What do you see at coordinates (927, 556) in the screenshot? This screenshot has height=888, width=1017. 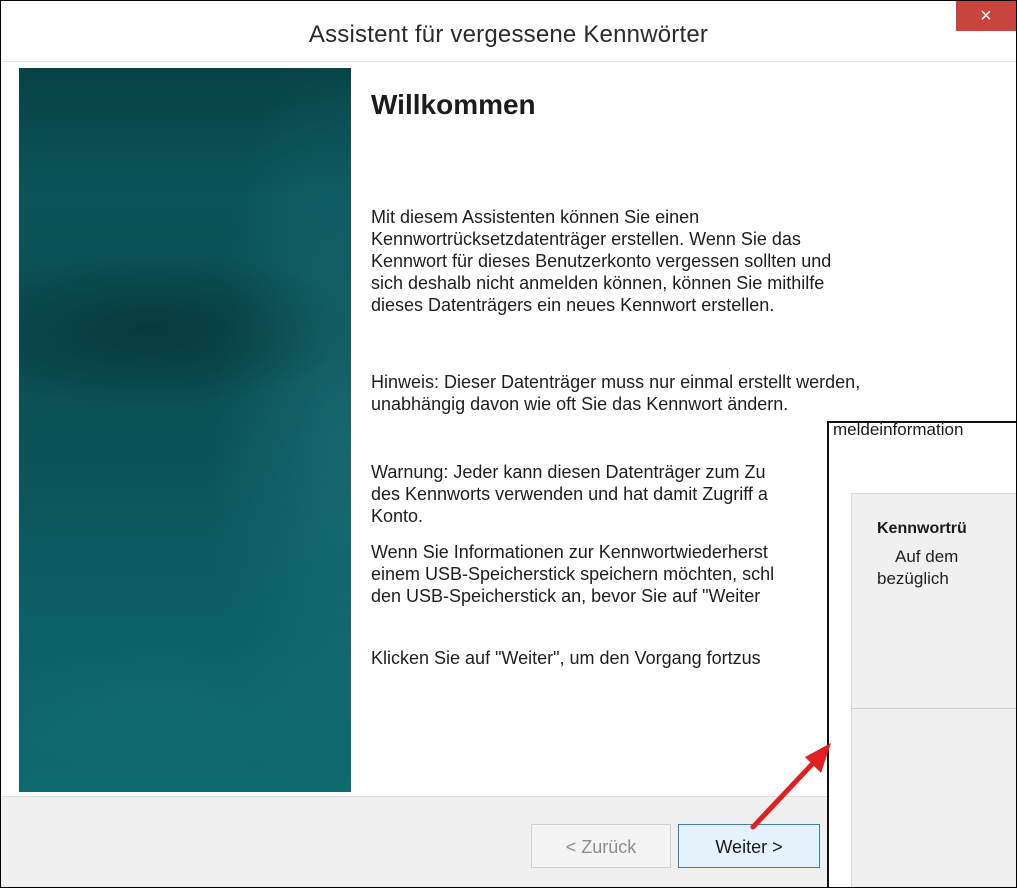 I see `overlay-text-line-1: Auf dem` at bounding box center [927, 556].